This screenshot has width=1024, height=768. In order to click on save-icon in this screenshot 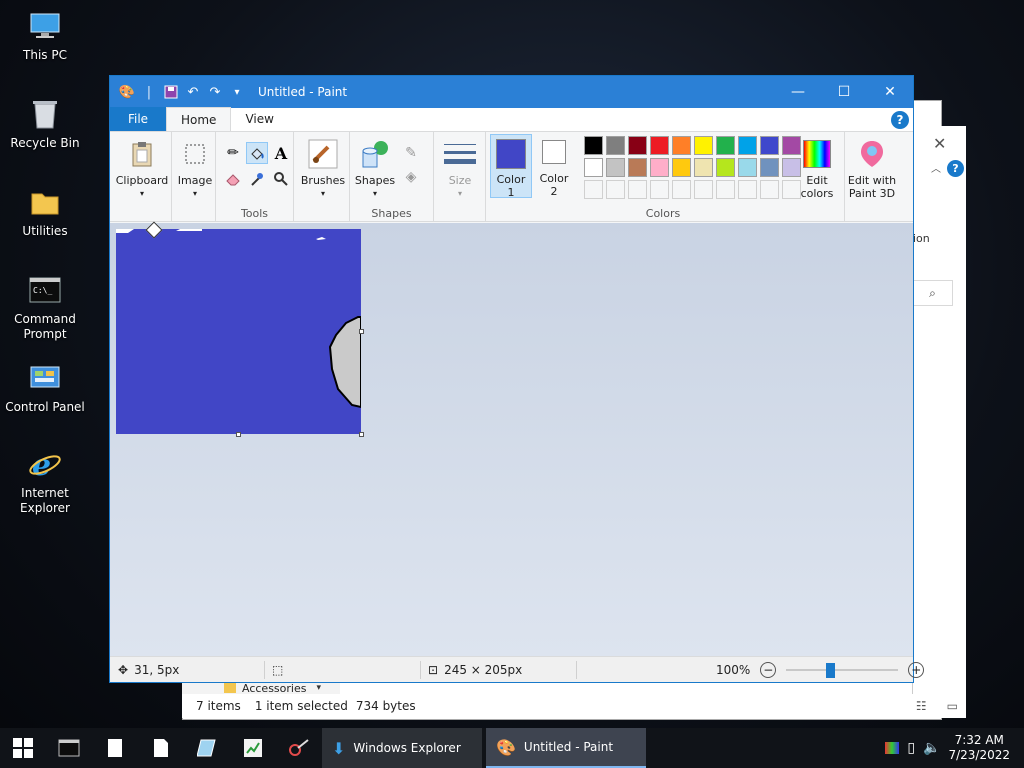, I will do `click(171, 92)`.